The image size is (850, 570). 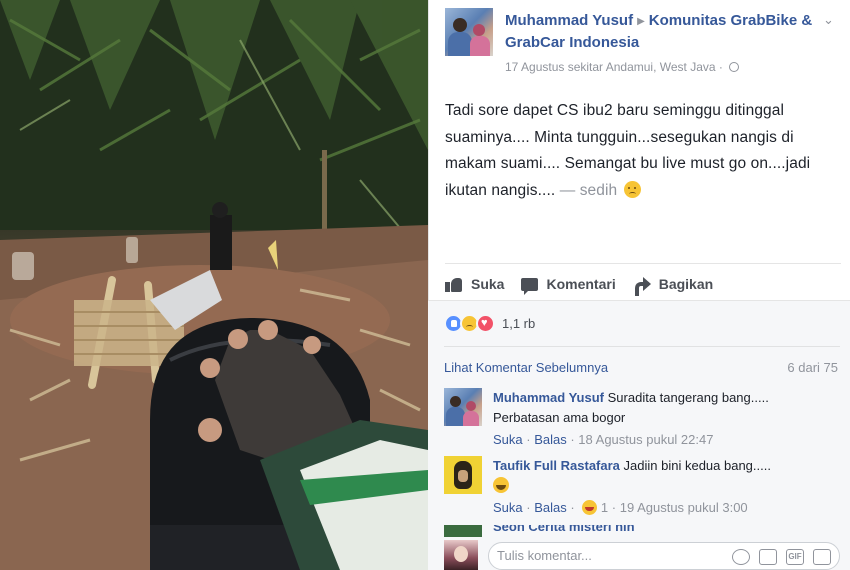 I want to click on emoji-icon, so click(x=741, y=557).